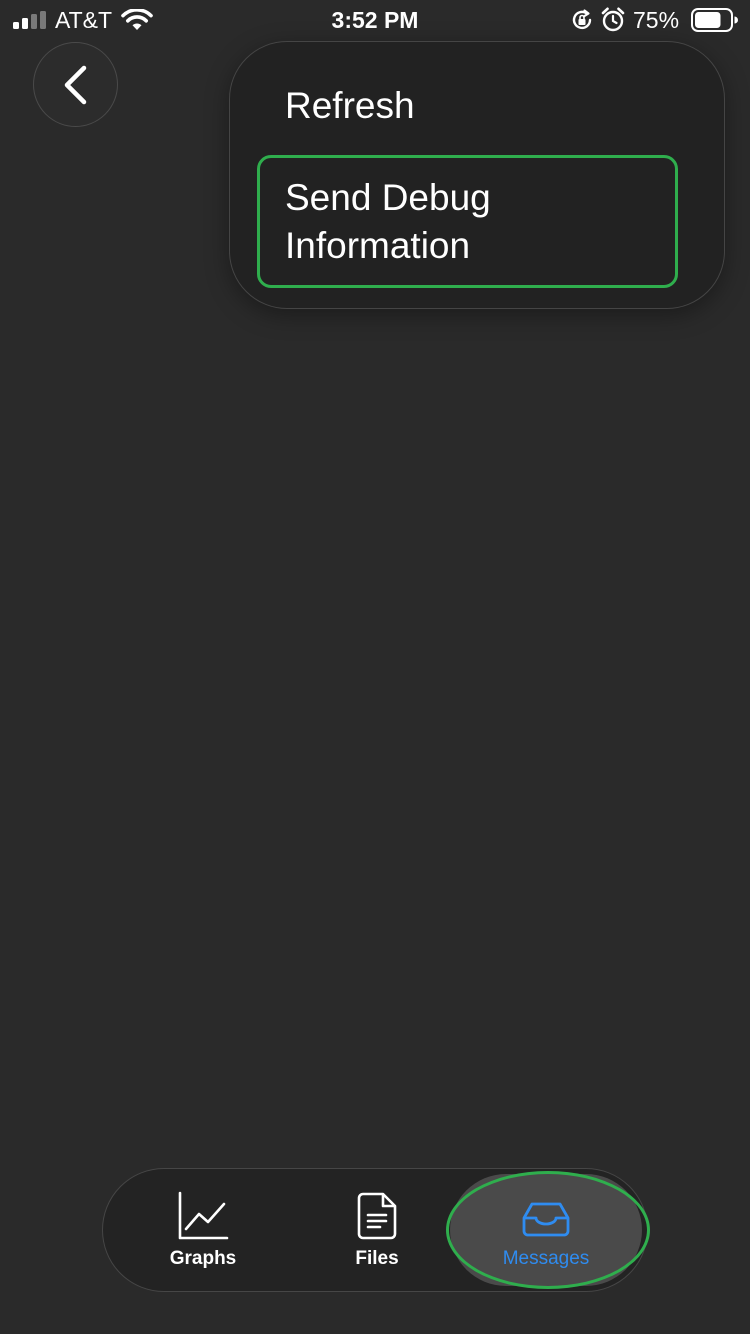  Describe the element at coordinates (465, 222) in the screenshot. I see `menu-item-send-debug-information: Send Debug Information` at that location.